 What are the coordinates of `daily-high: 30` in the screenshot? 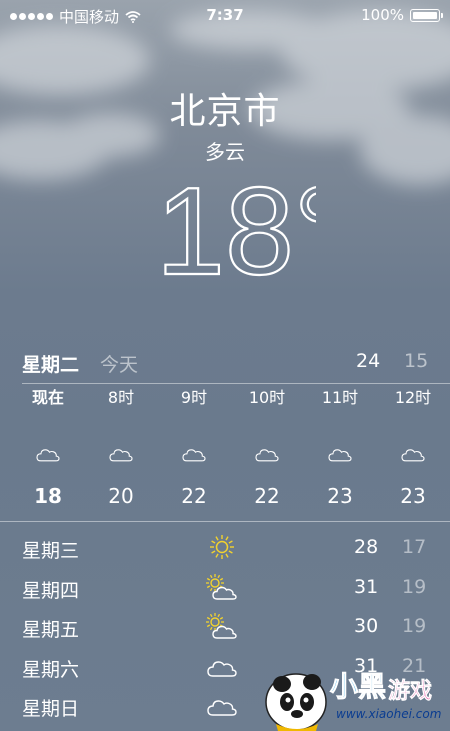 It's located at (366, 626).